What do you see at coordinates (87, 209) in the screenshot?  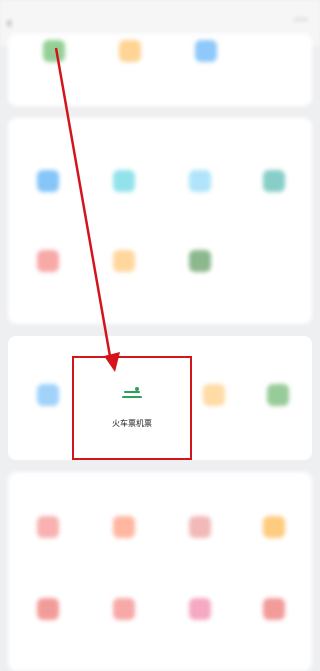 I see `annotation-arrow` at bounding box center [87, 209].